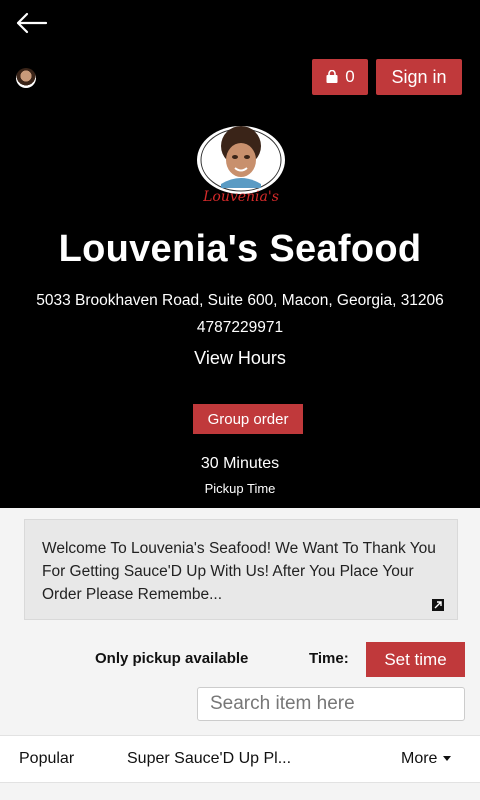 The image size is (480, 800). Describe the element at coordinates (240, 328) in the screenshot. I see `restaurant-phone: 4787229971` at that location.